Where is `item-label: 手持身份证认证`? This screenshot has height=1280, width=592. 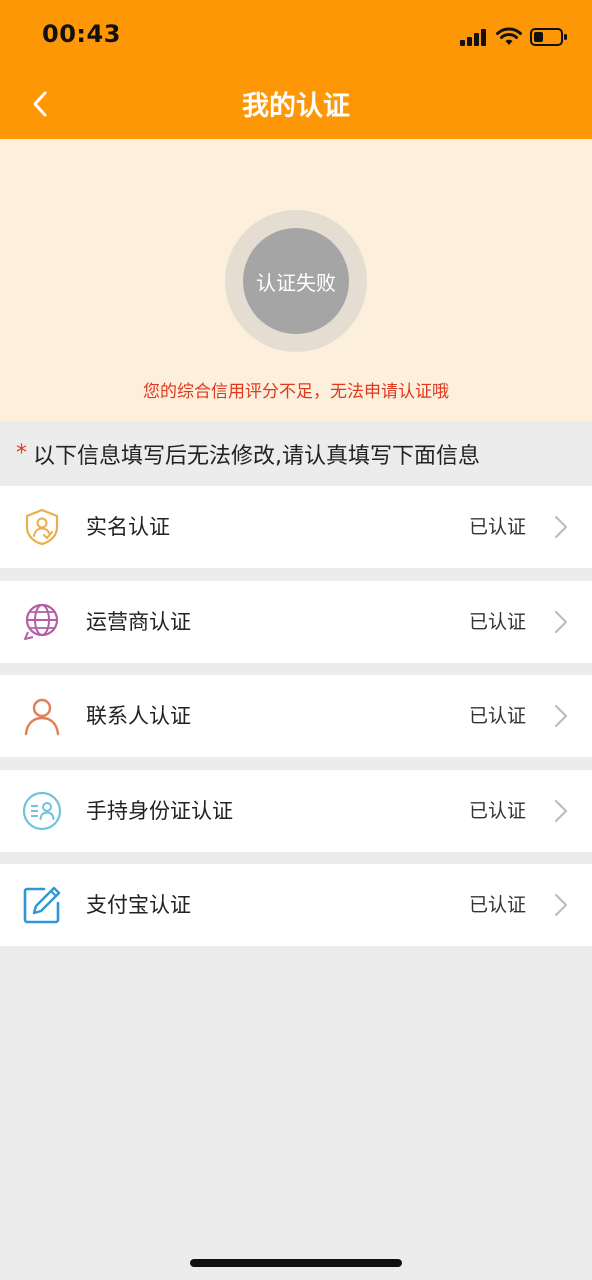 item-label: 手持身份证认证 is located at coordinates (159, 811).